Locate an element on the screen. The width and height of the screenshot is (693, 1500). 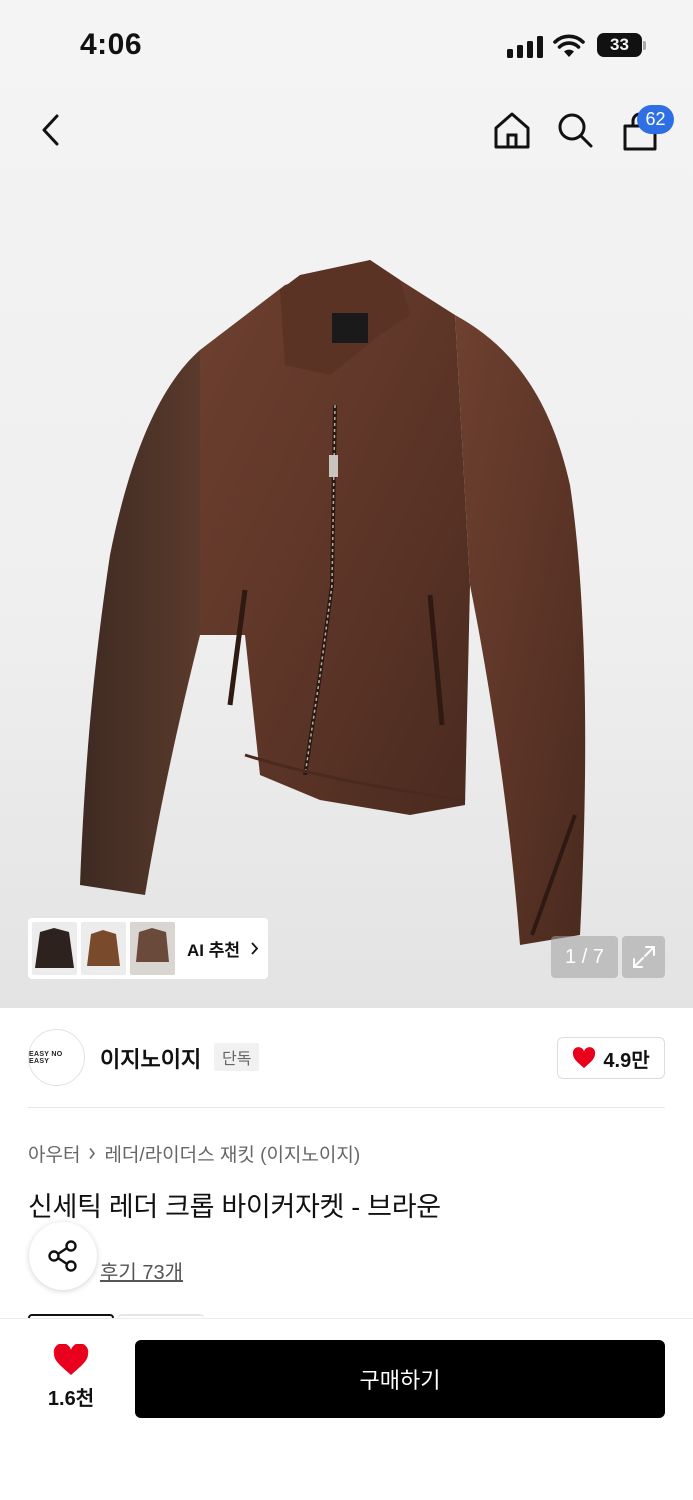
wifi-icon is located at coordinates (569, 45).